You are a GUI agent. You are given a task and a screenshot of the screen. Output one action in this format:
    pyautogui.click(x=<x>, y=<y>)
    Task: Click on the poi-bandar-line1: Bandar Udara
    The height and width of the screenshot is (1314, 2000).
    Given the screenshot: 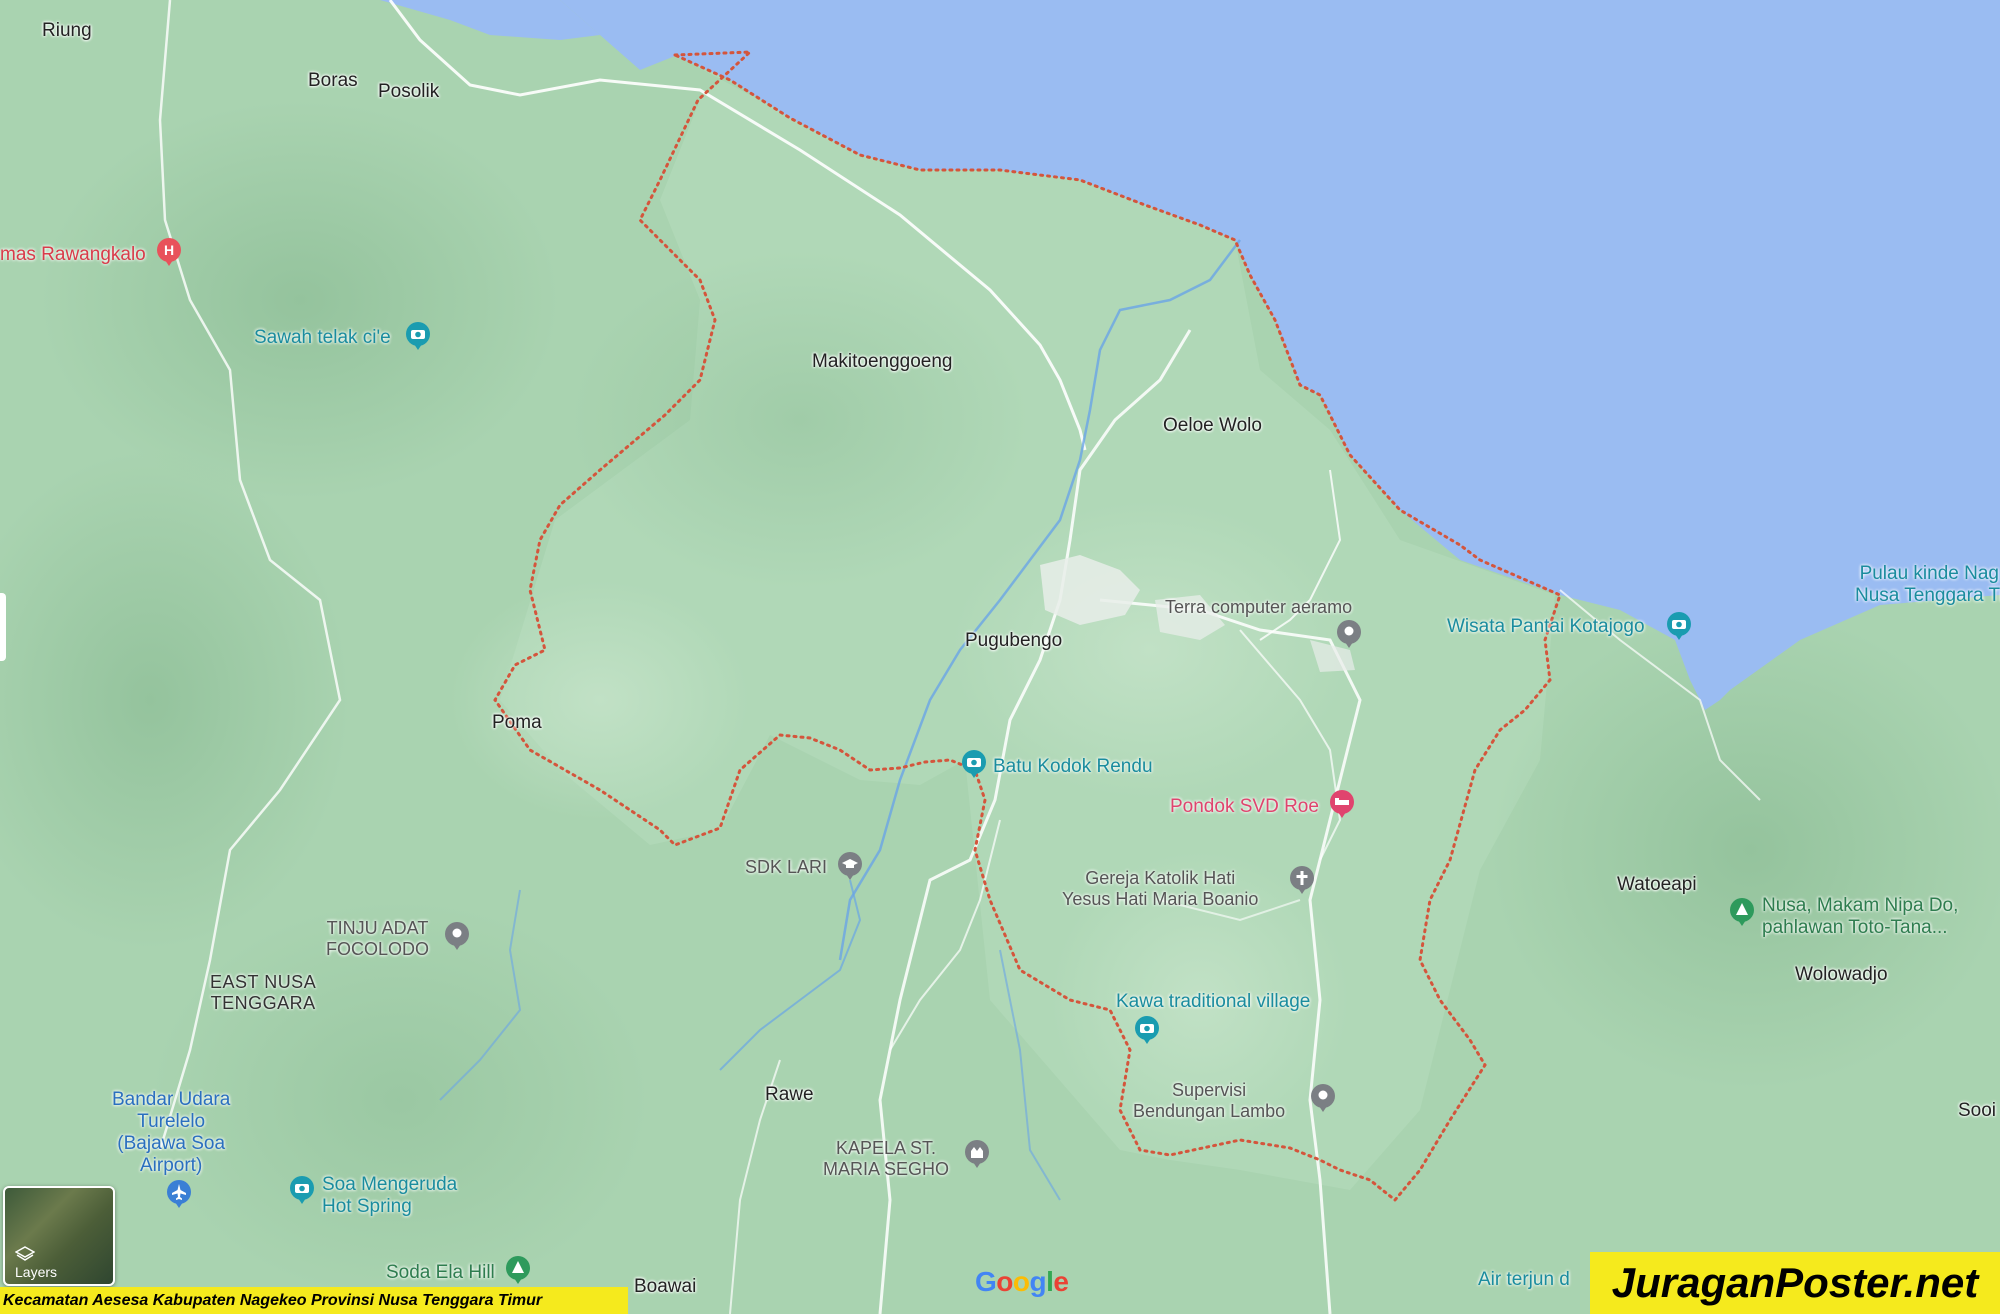 What is the action you would take?
    pyautogui.click(x=171, y=1099)
    